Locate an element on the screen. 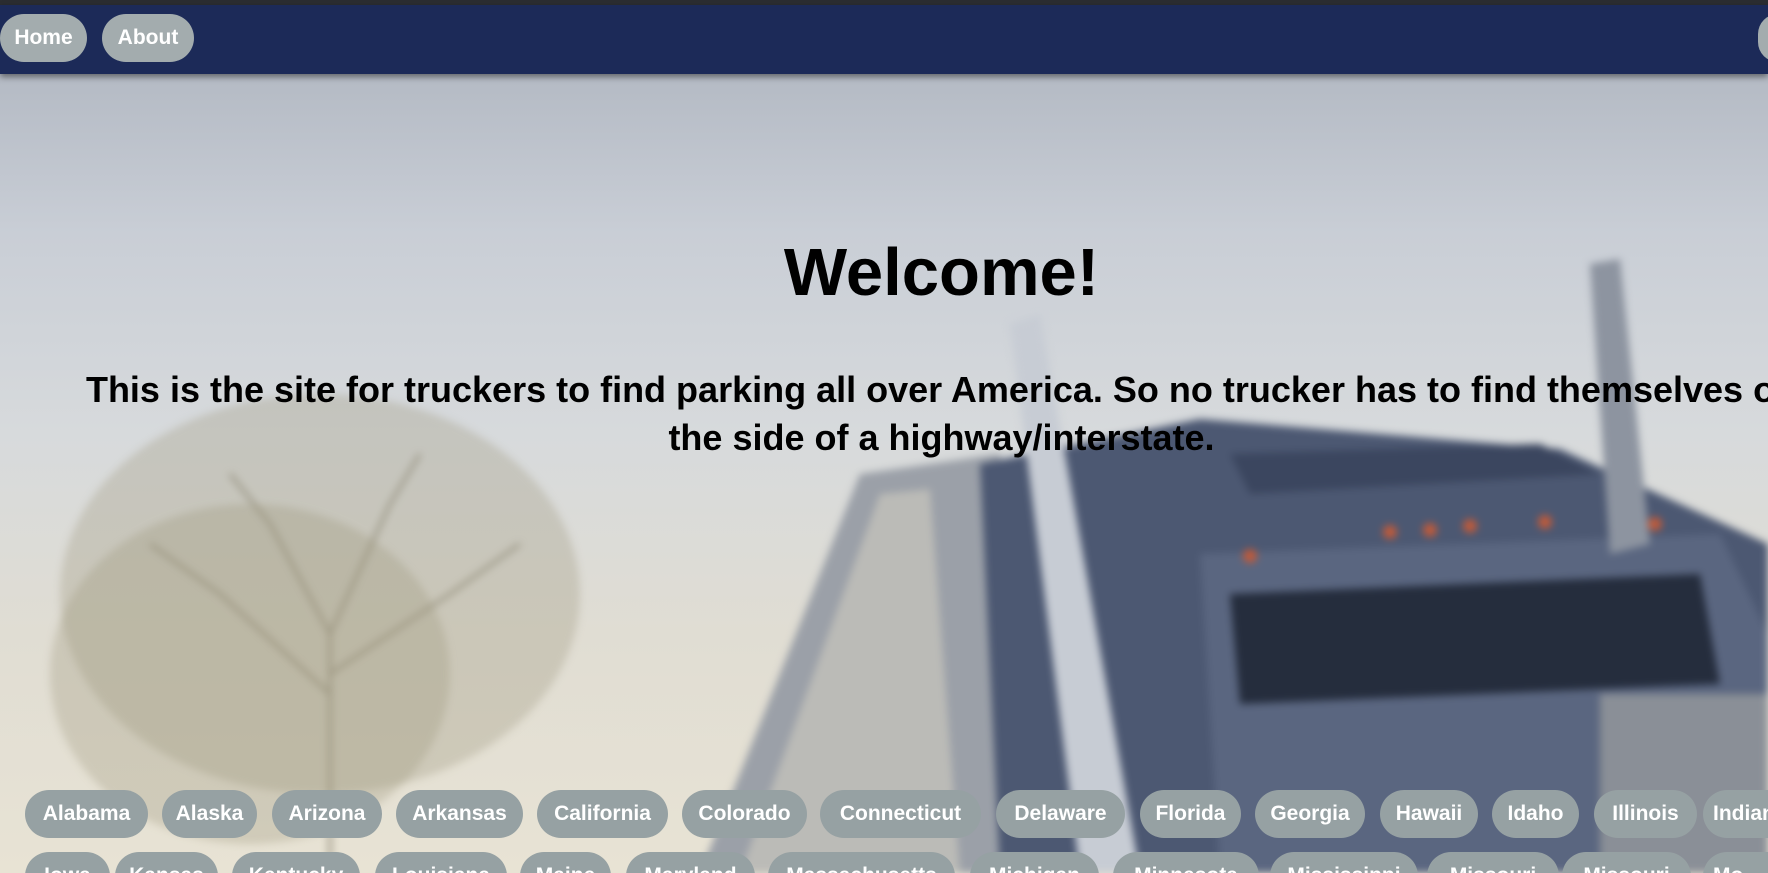 The height and width of the screenshot is (873, 1768). state-pill-massachusetts: Massachusetts is located at coordinates (861, 862).